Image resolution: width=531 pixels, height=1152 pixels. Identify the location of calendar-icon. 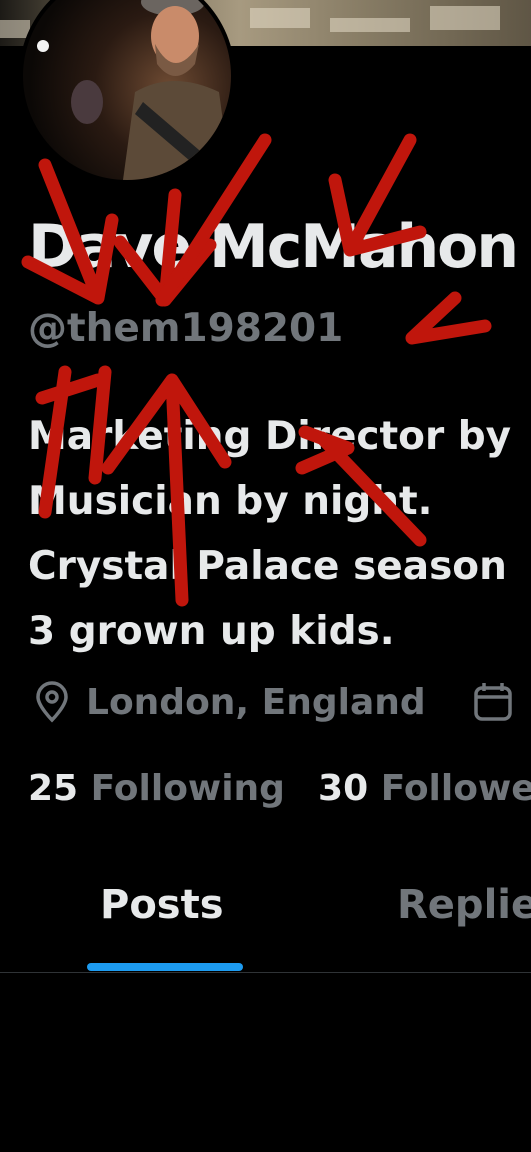
(493, 702).